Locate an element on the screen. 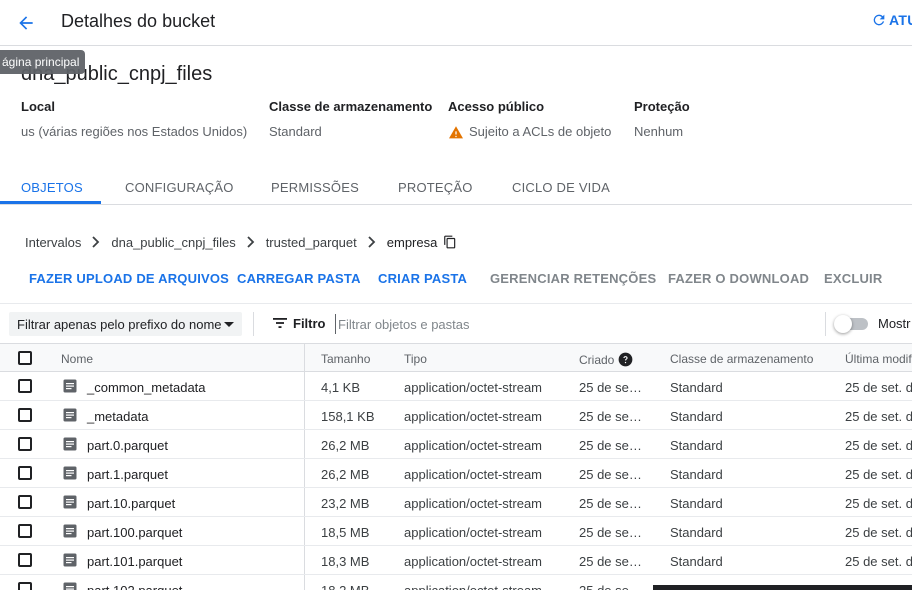 The image size is (912, 590). cell-size: 158,1 KB is located at coordinates (348, 416).